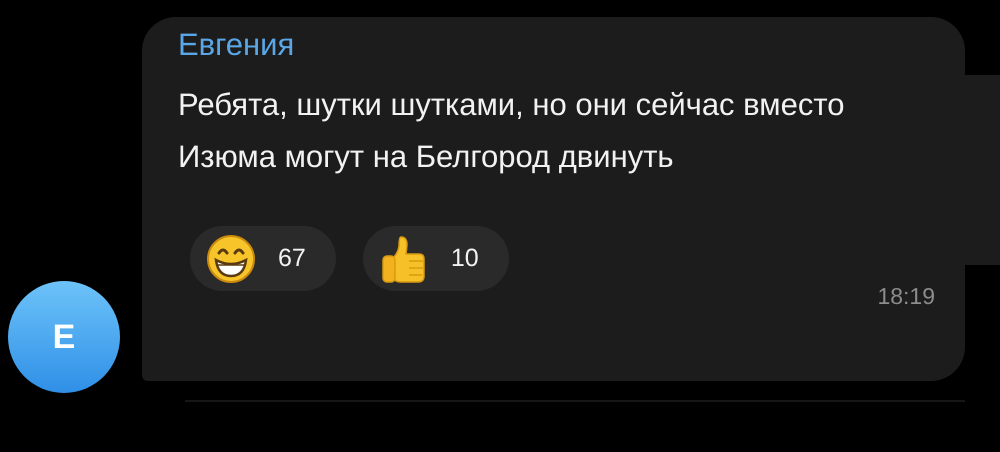 The width and height of the screenshot is (1000, 452). I want to click on sender-name: Евгения, so click(556, 45).